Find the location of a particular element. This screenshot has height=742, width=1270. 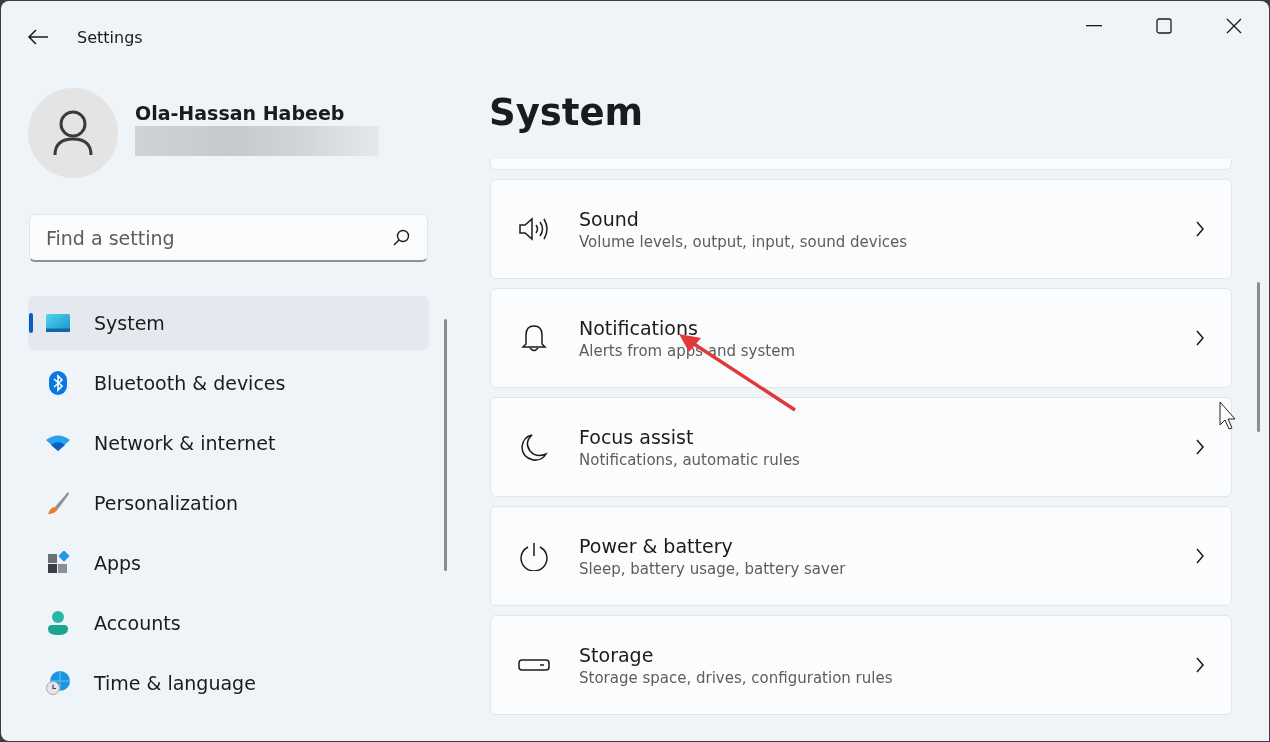

sidebar-item: Network & internet is located at coordinates (228, 443).